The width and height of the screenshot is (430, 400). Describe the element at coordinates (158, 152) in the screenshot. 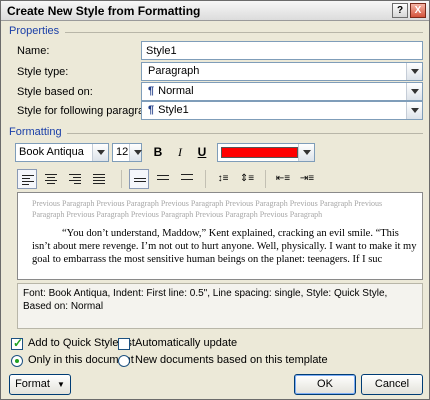

I see `bold-button: B` at that location.